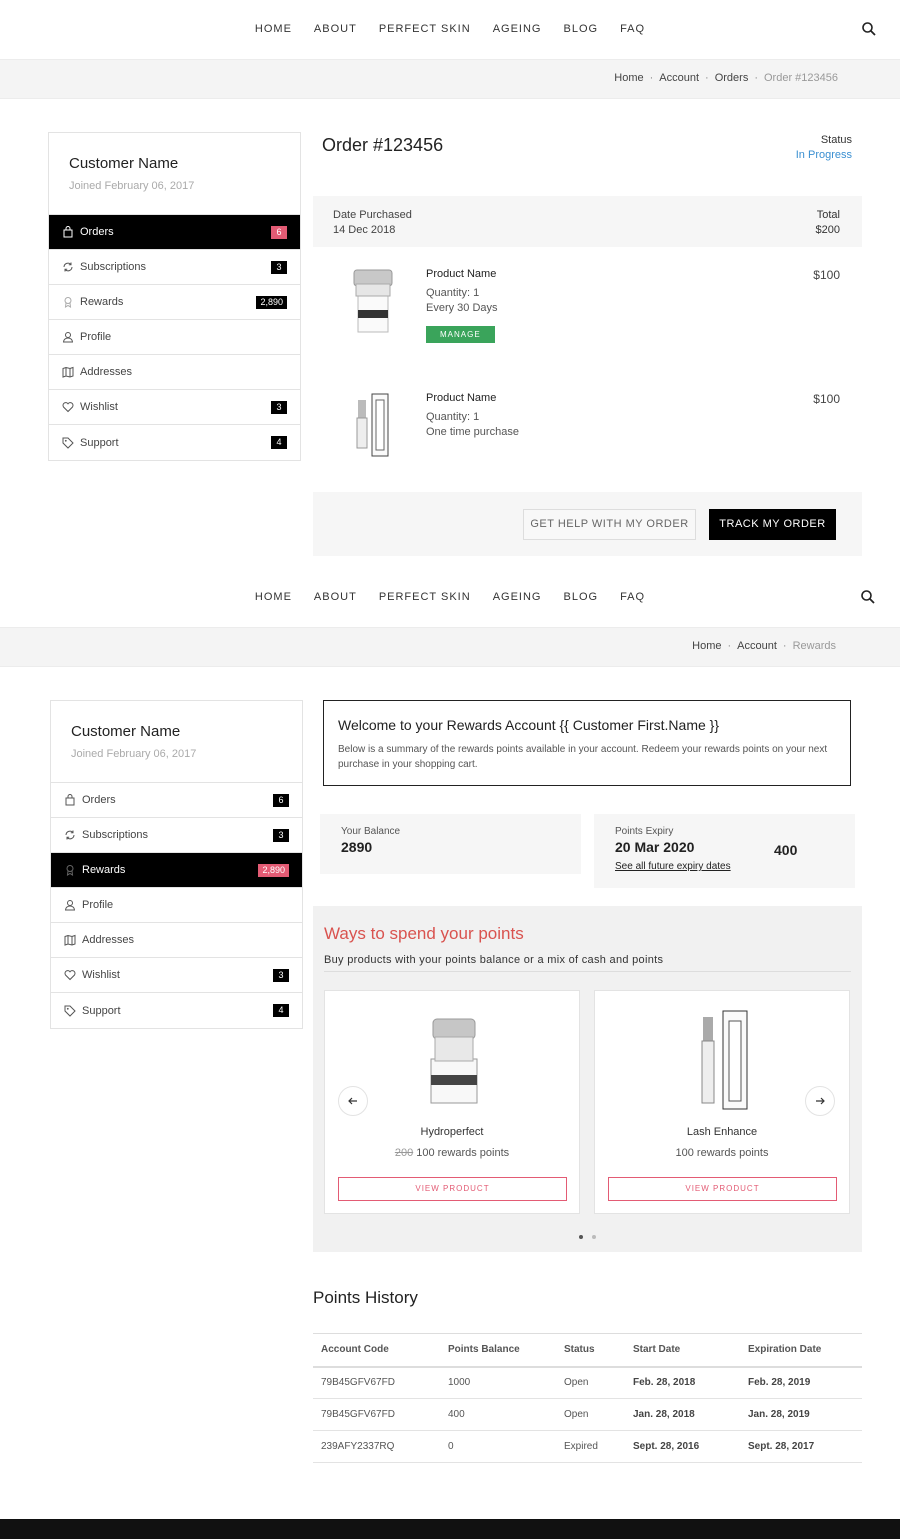  I want to click on points-balance: 0, so click(498, 1446).